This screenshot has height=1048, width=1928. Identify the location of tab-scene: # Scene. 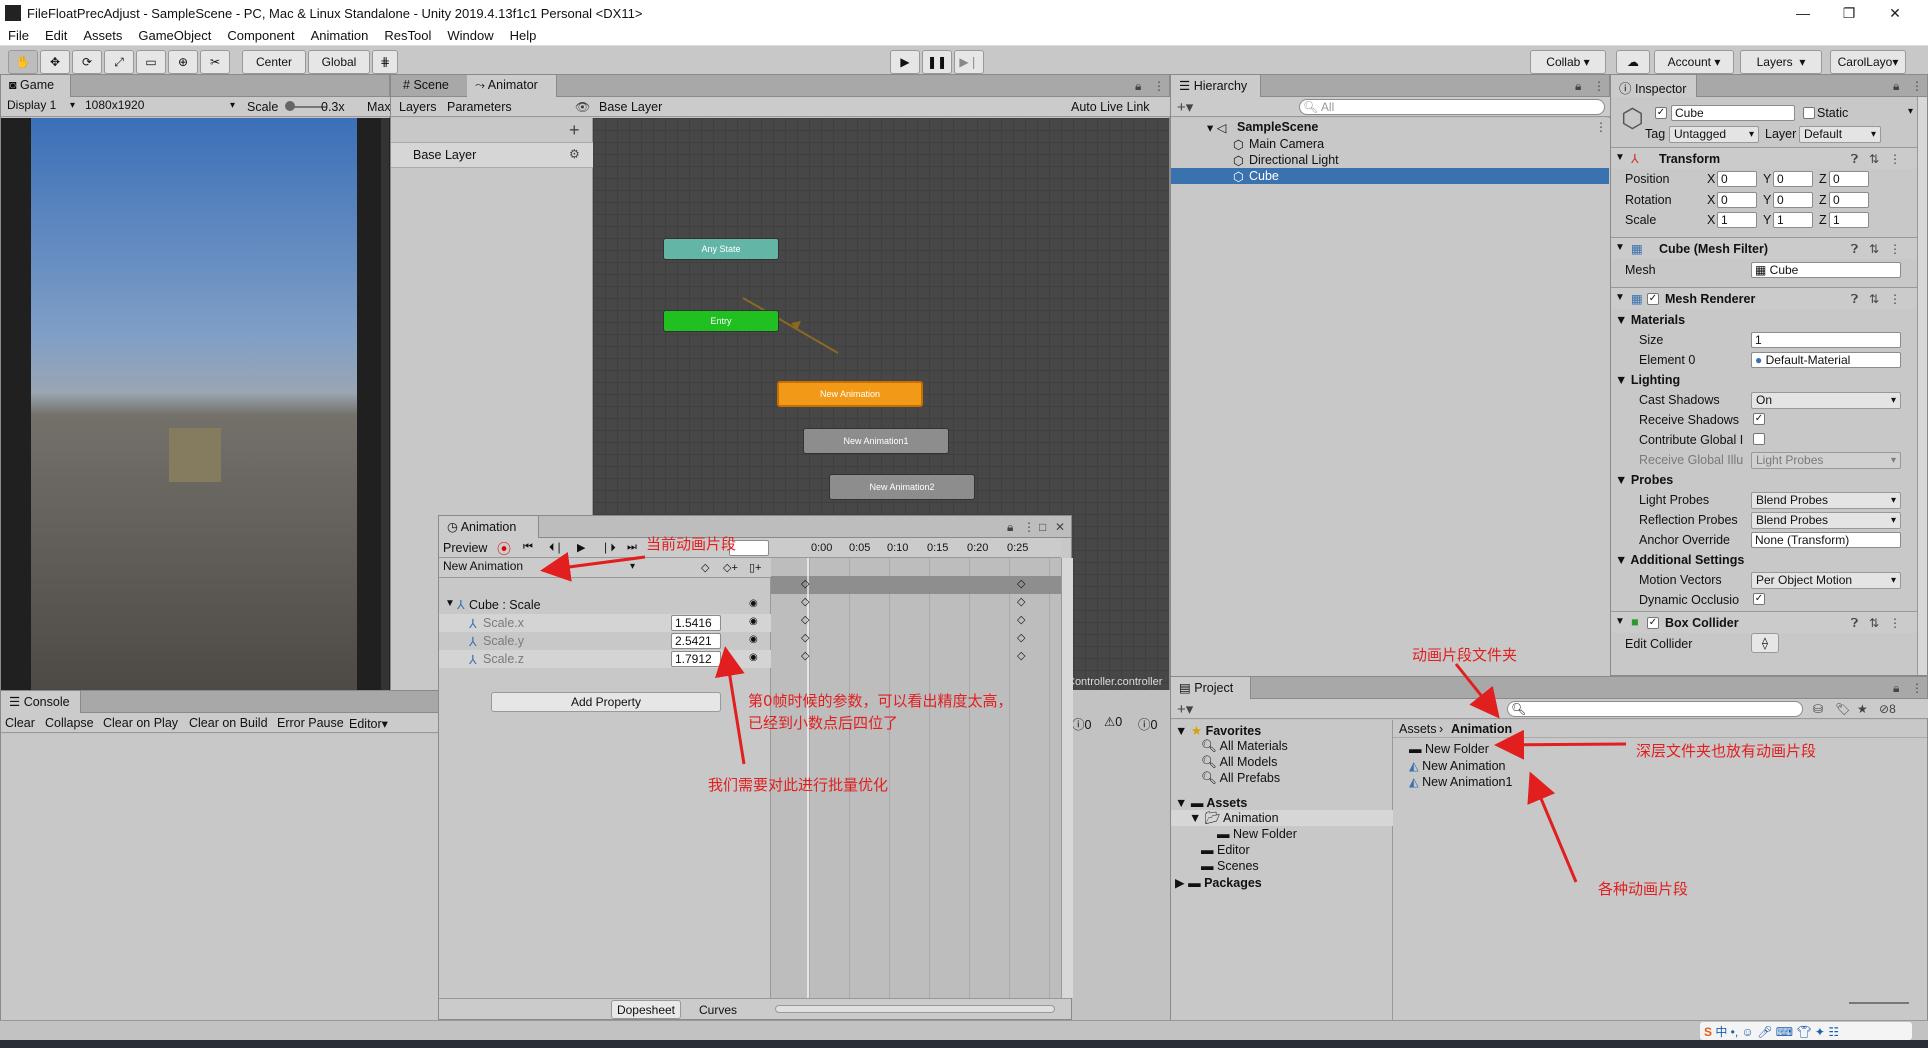
(430, 86).